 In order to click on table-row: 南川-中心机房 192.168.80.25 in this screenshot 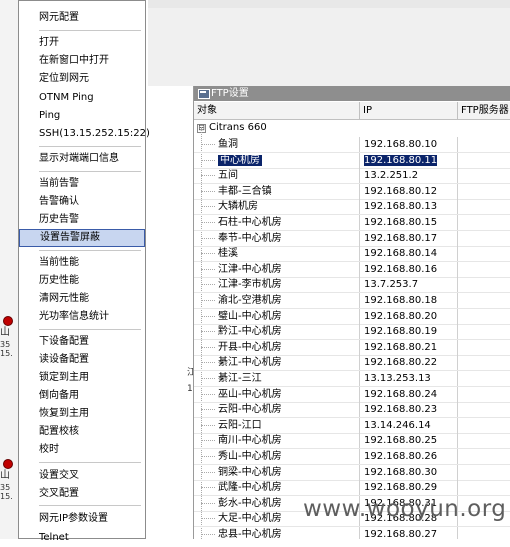, I will do `click(352, 441)`.